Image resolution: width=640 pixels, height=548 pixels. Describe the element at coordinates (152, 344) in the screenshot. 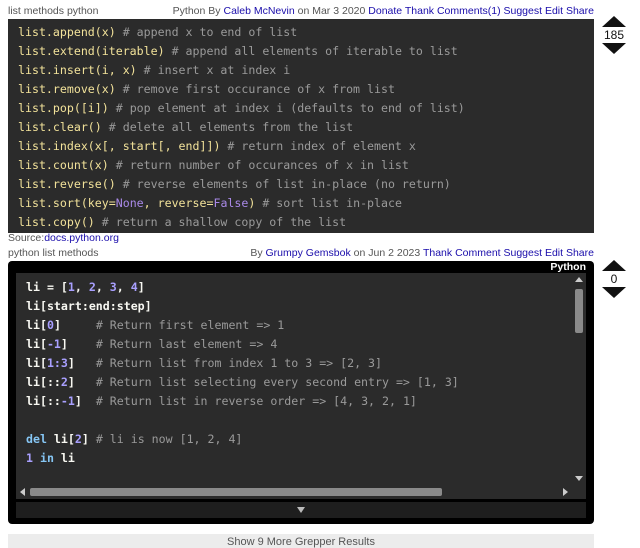

I see `code-line: li[-1] # Return last element => 4` at that location.